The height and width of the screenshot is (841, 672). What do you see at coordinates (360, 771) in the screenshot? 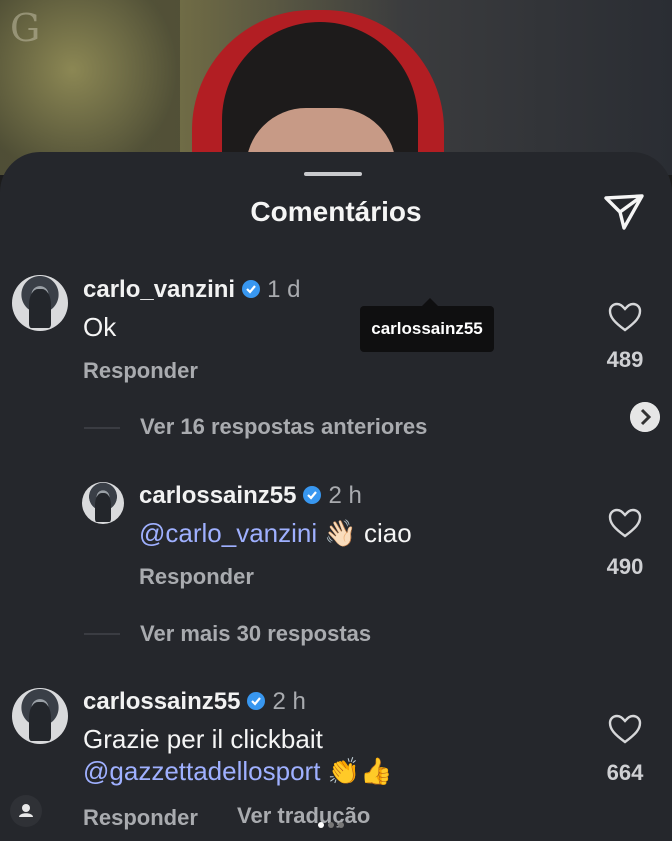
I see `clap-thumbs-emoji: 👏👍` at bounding box center [360, 771].